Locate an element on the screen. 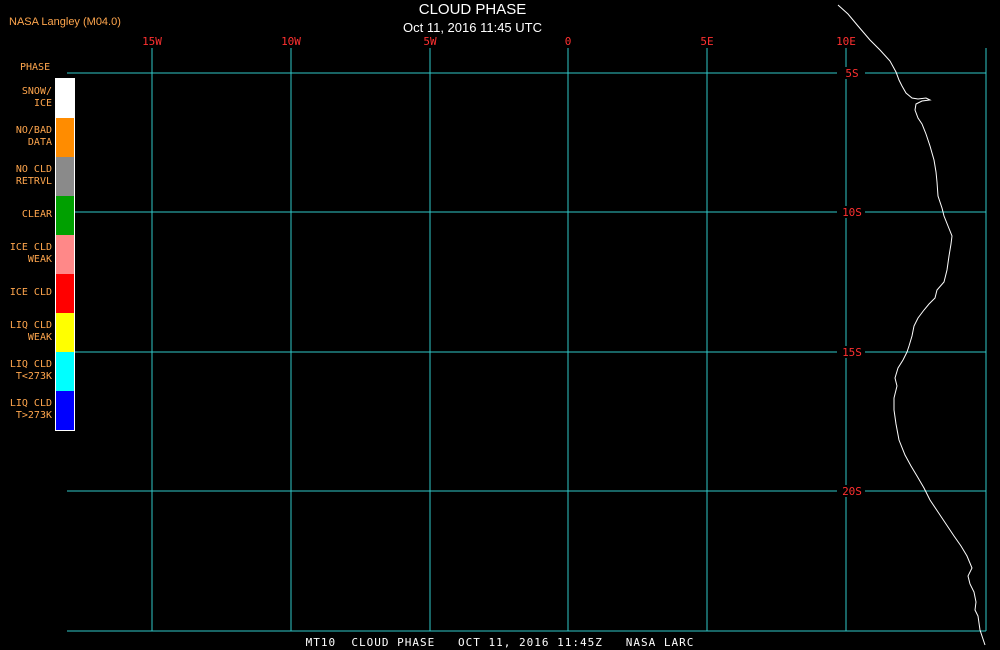  latitude-label: 20S is located at coordinates (852, 491).